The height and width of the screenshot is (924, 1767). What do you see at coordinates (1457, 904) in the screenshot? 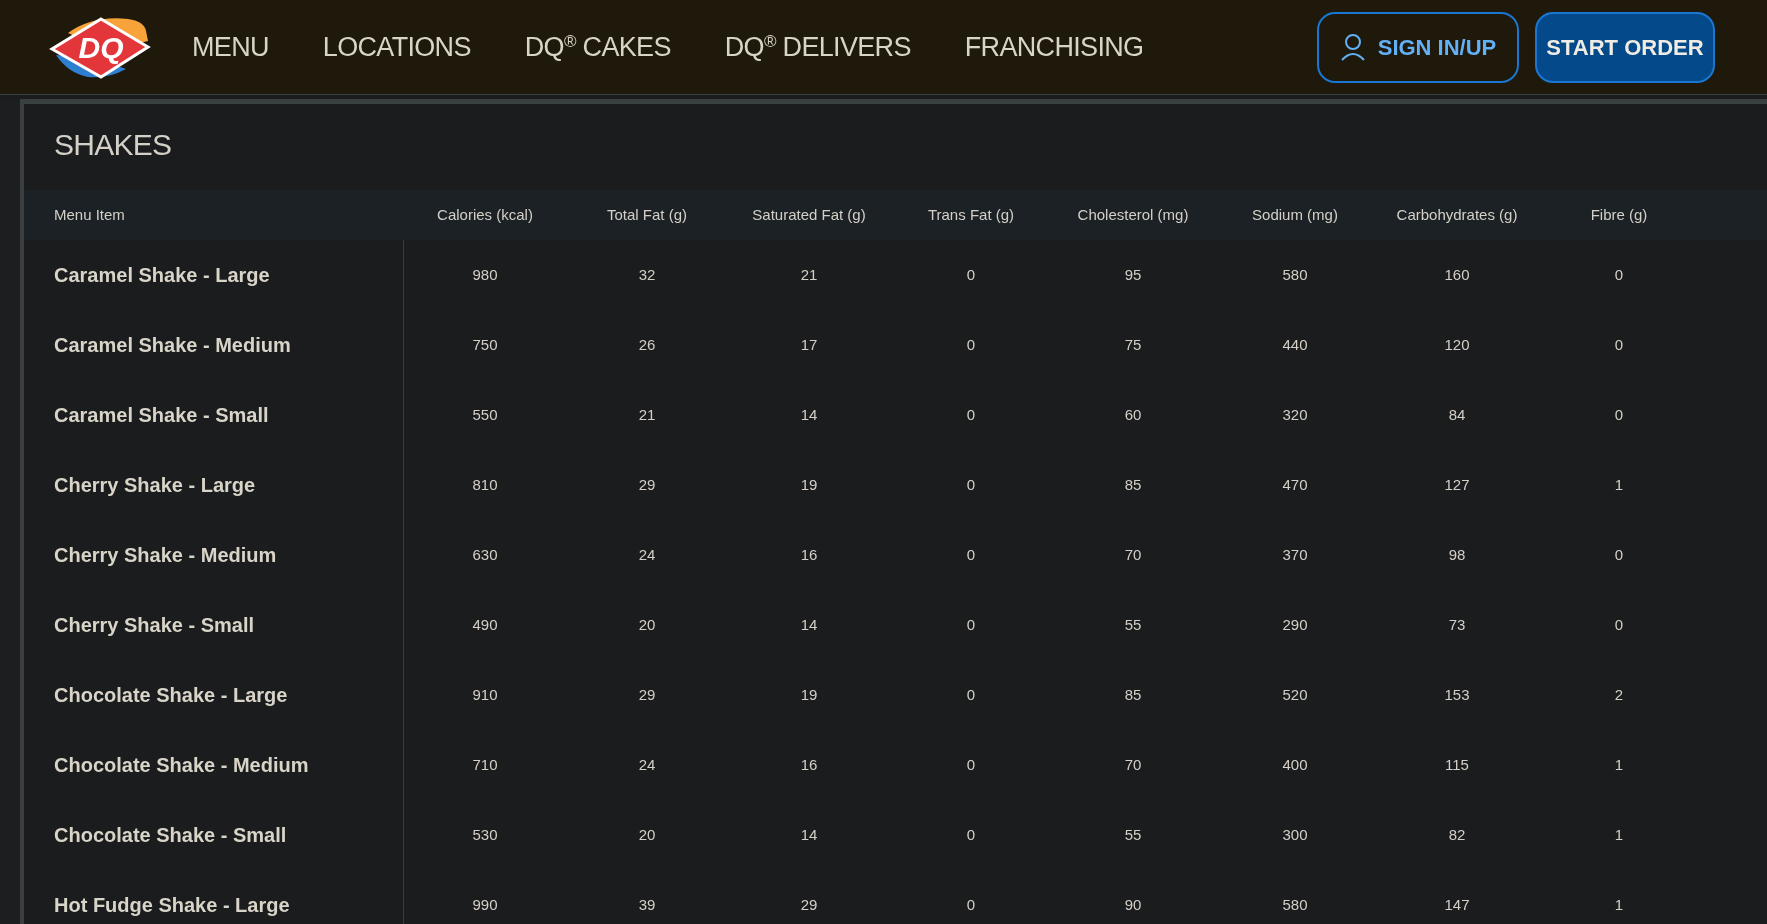
I see `table-cell-text: 147` at bounding box center [1457, 904].